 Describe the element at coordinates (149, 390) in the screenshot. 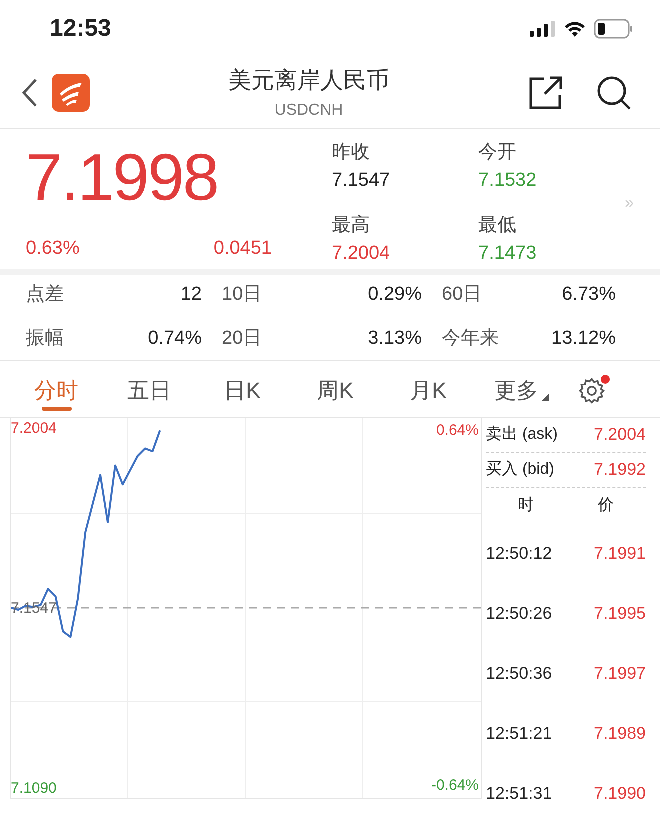

I see `chart-tab: 五日` at that location.